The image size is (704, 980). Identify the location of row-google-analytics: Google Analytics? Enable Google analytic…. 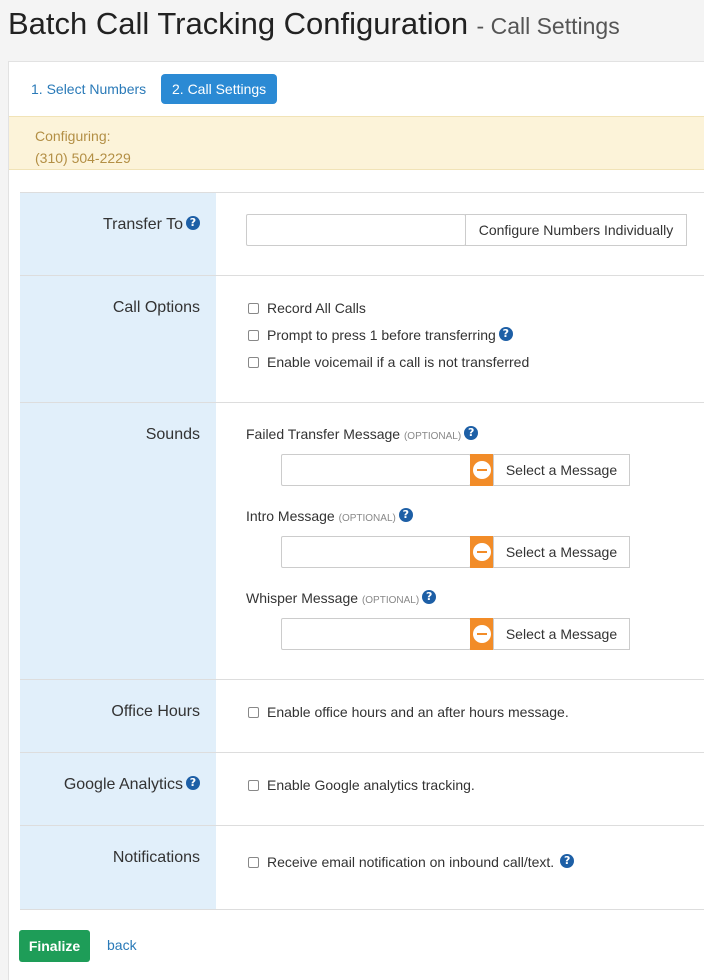
(362, 789).